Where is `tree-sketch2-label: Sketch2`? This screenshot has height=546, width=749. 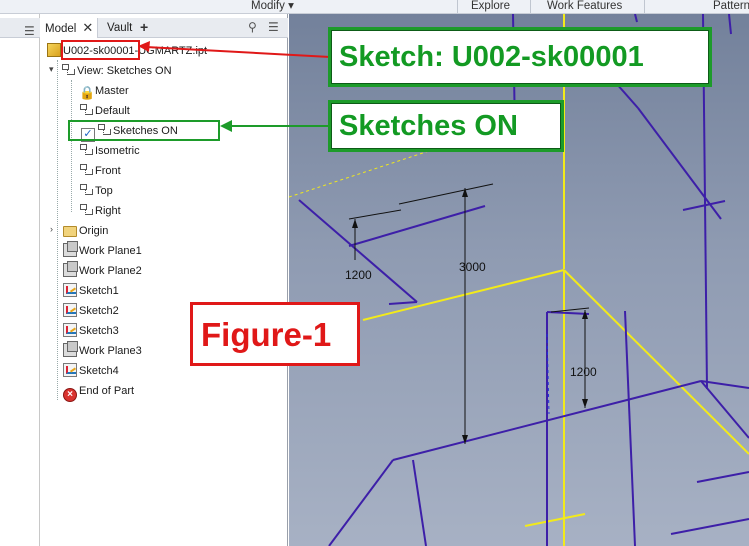 tree-sketch2-label: Sketch2 is located at coordinates (99, 311).